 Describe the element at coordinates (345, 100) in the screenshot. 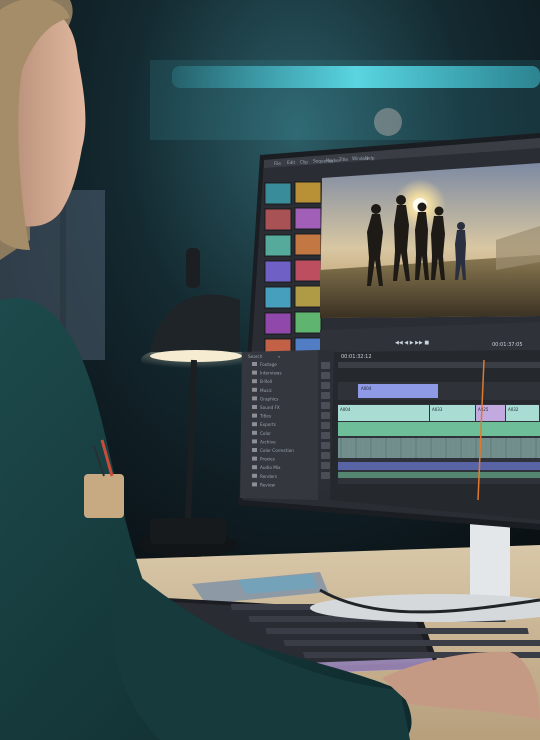

I see `neon-glow` at that location.